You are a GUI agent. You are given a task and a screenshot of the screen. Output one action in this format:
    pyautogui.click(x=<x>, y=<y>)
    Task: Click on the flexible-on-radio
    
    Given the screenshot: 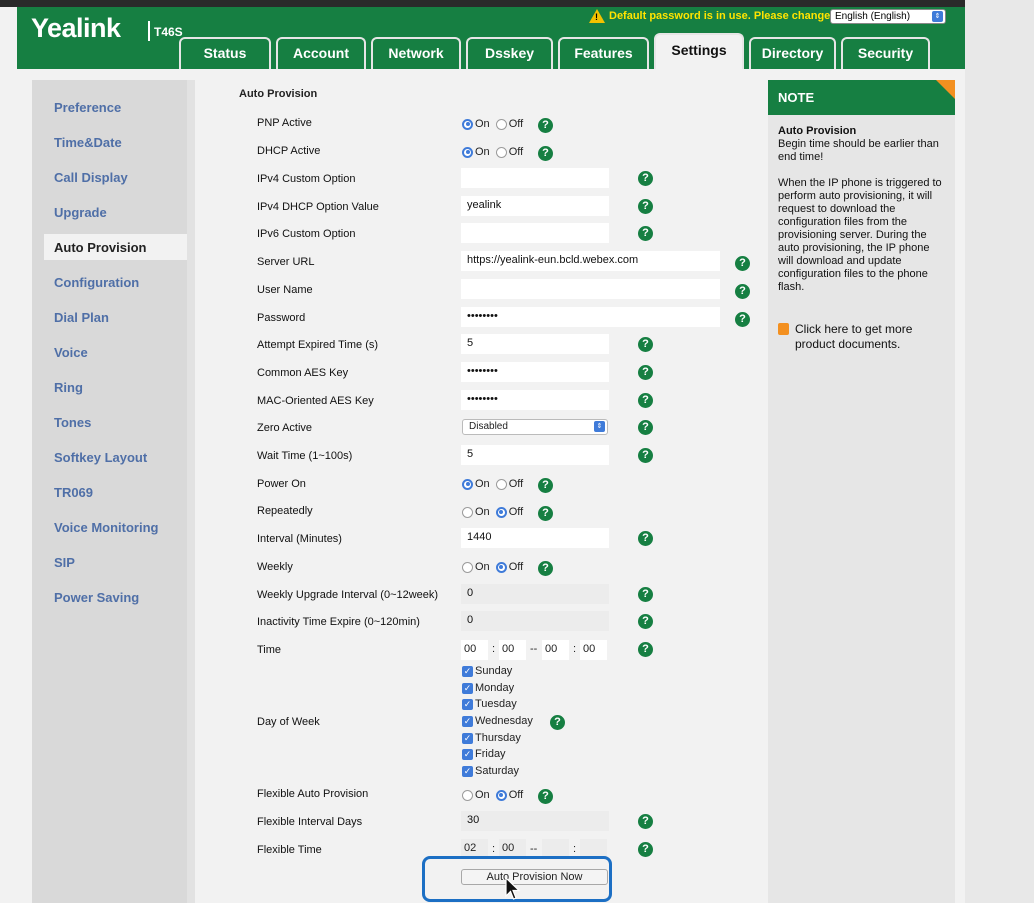 What is the action you would take?
    pyautogui.click(x=467, y=795)
    